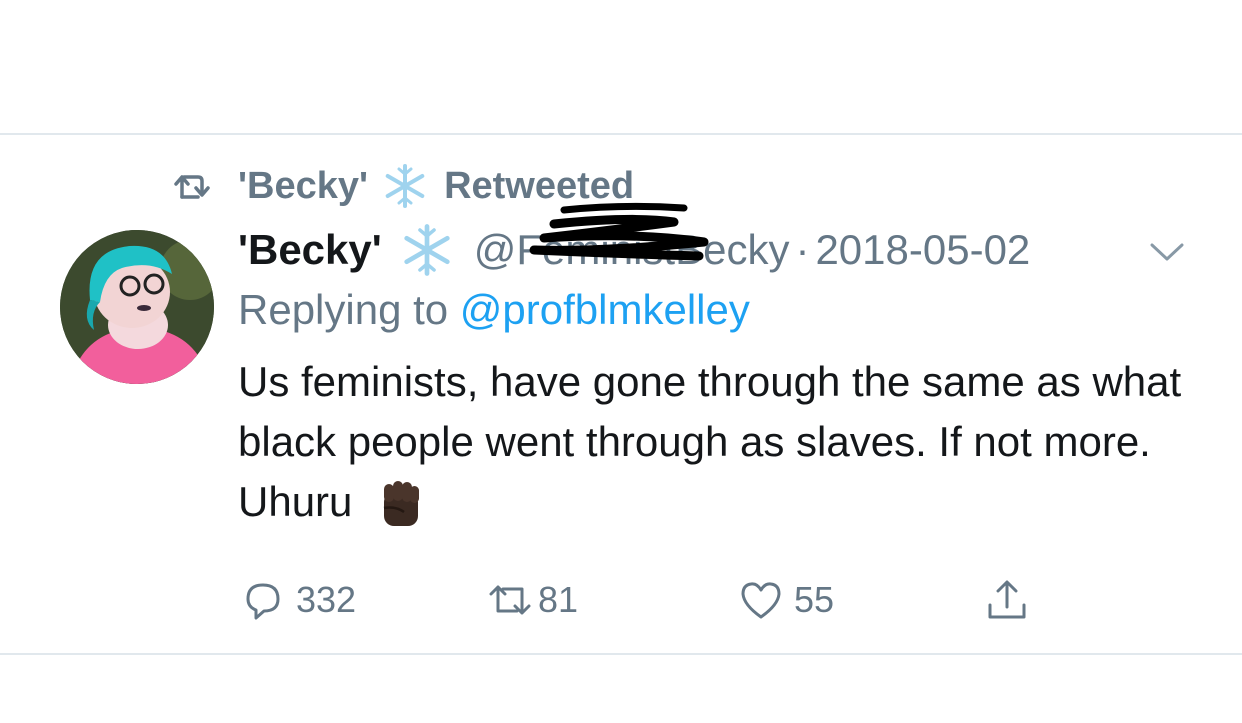  What do you see at coordinates (401, 503) in the screenshot?
I see `raised-fist-icon` at bounding box center [401, 503].